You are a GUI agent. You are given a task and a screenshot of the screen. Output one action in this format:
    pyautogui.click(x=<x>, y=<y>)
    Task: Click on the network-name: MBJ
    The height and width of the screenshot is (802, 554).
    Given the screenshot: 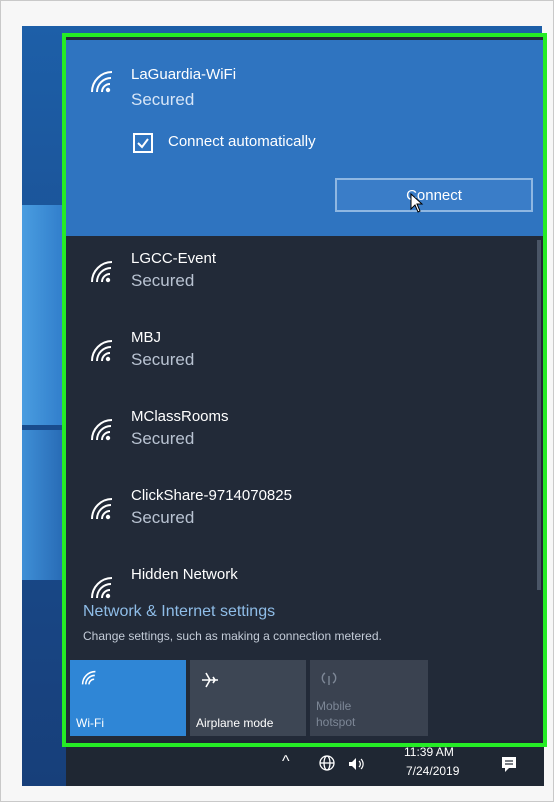 What is the action you would take?
    pyautogui.click(x=146, y=337)
    